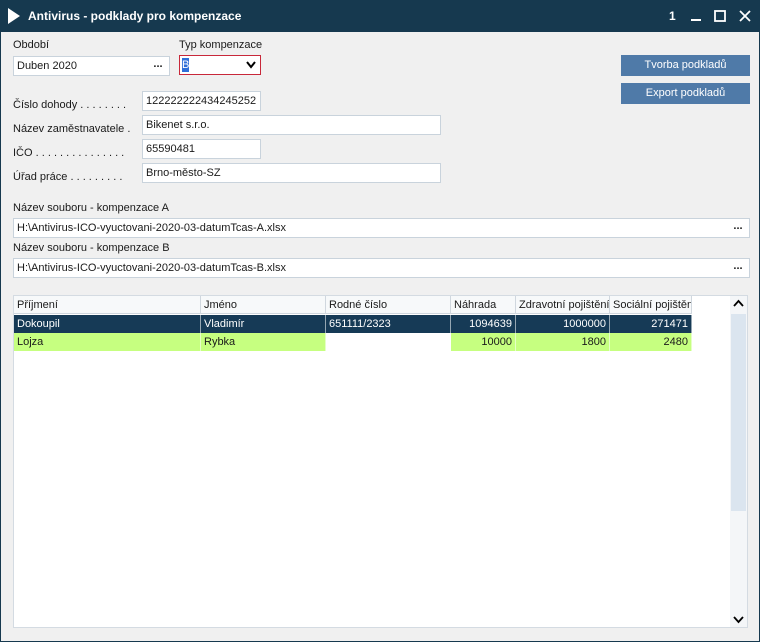 Image resolution: width=760 pixels, height=642 pixels. Describe the element at coordinates (483, 305) in the screenshot. I see `column-header-nahrada: Náhrada` at that location.